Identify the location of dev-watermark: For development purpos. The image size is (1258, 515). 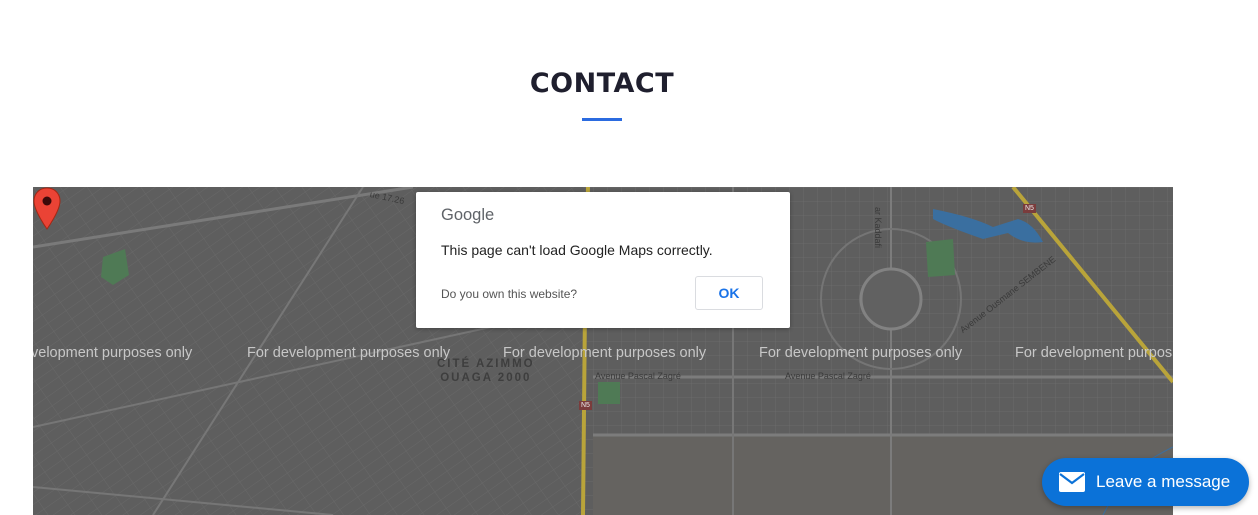
(1094, 353).